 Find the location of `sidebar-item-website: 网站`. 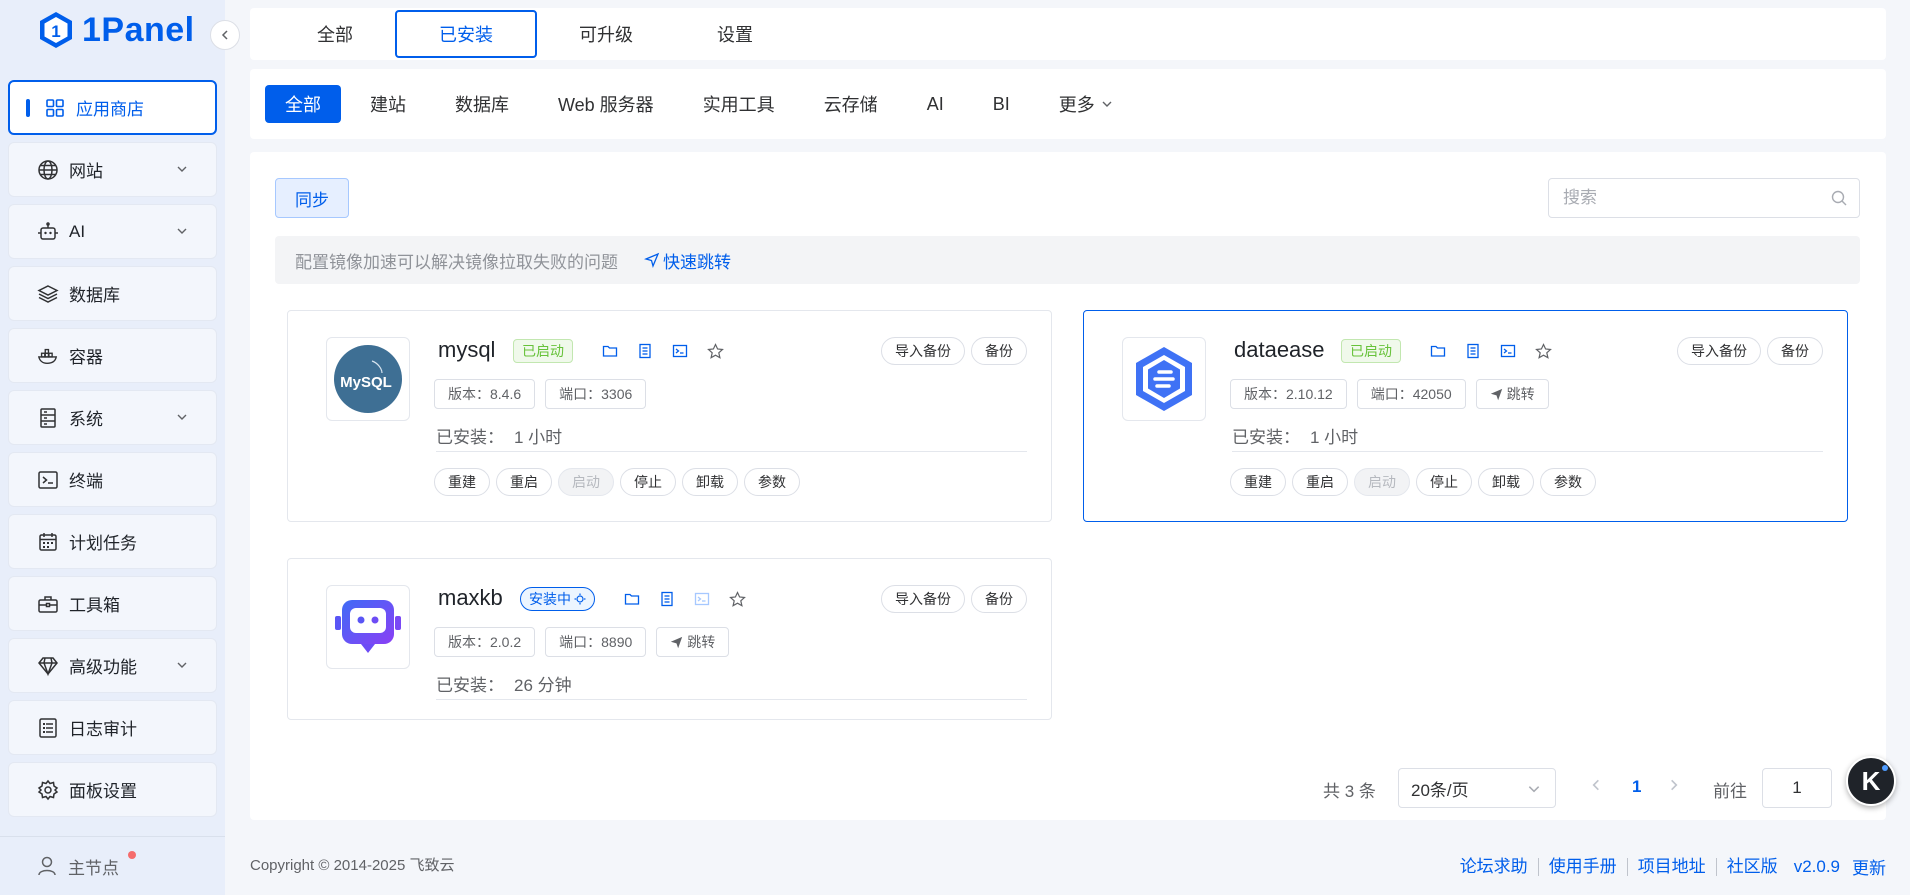

sidebar-item-website: 网站 is located at coordinates (112, 169).